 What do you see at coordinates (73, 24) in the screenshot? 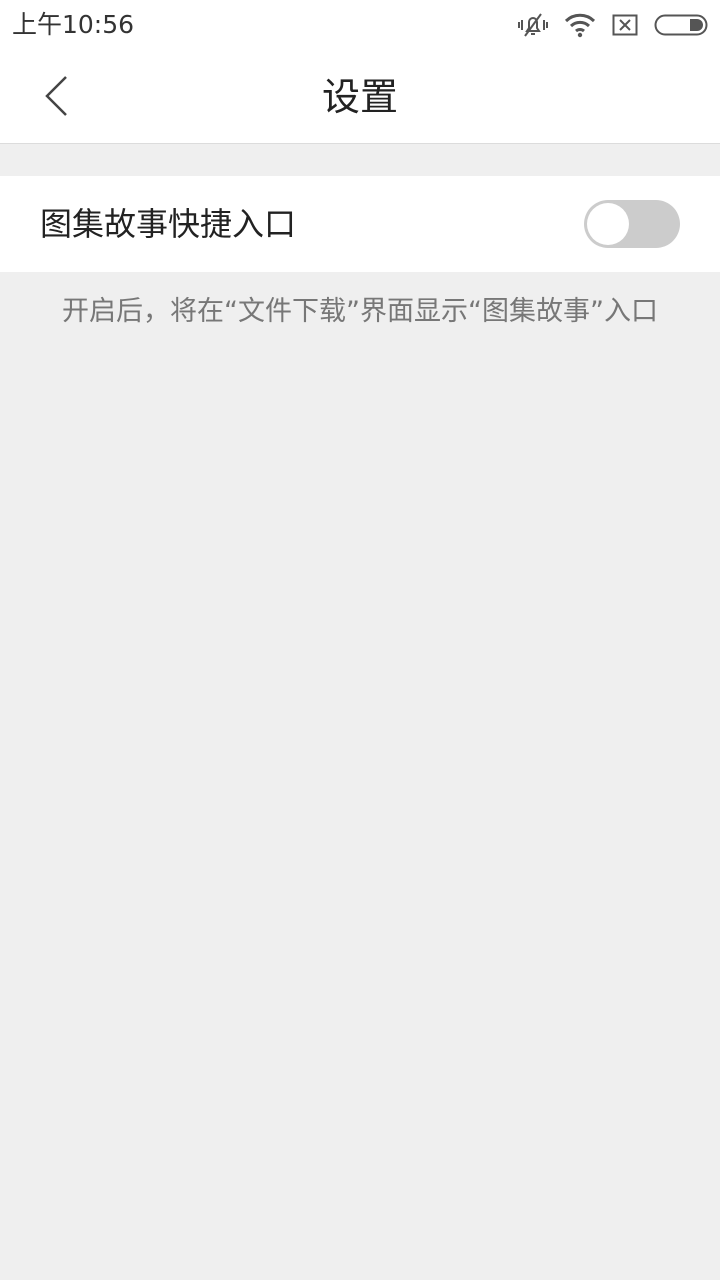
I see `status-time: 上午10:56` at bounding box center [73, 24].